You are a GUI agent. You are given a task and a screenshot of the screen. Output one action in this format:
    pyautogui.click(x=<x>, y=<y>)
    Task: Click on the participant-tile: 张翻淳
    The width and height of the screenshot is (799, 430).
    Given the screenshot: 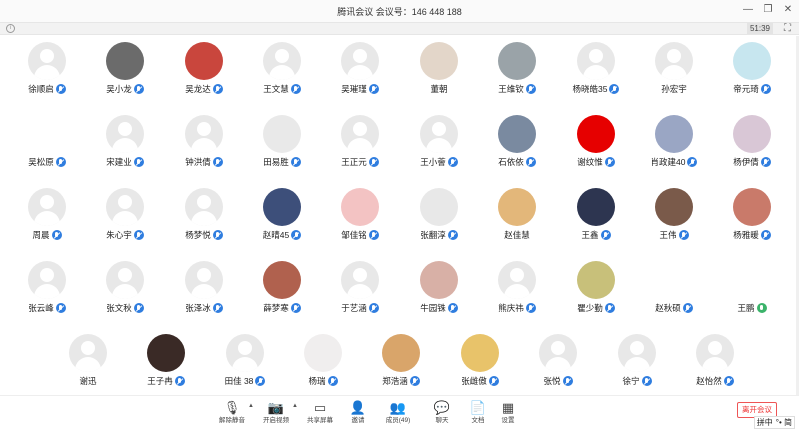 What is the action you would take?
    pyautogui.click(x=439, y=215)
    